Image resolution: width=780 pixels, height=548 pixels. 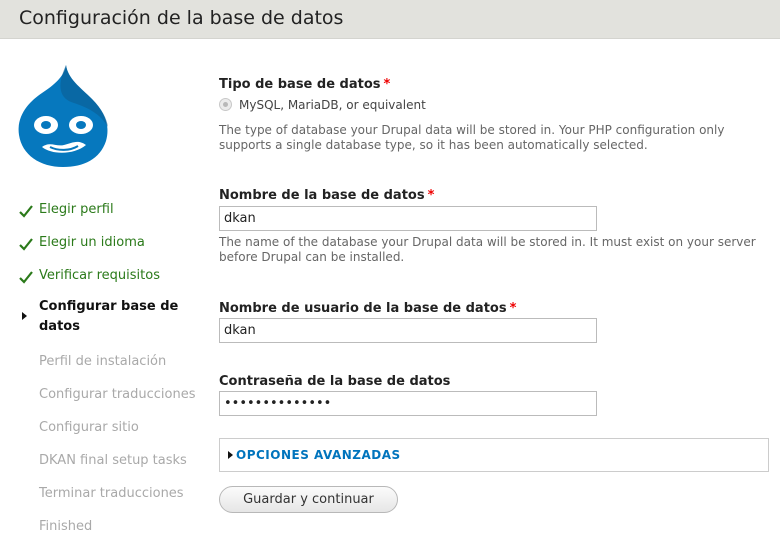 I want to click on db-user-input, so click(x=408, y=330).